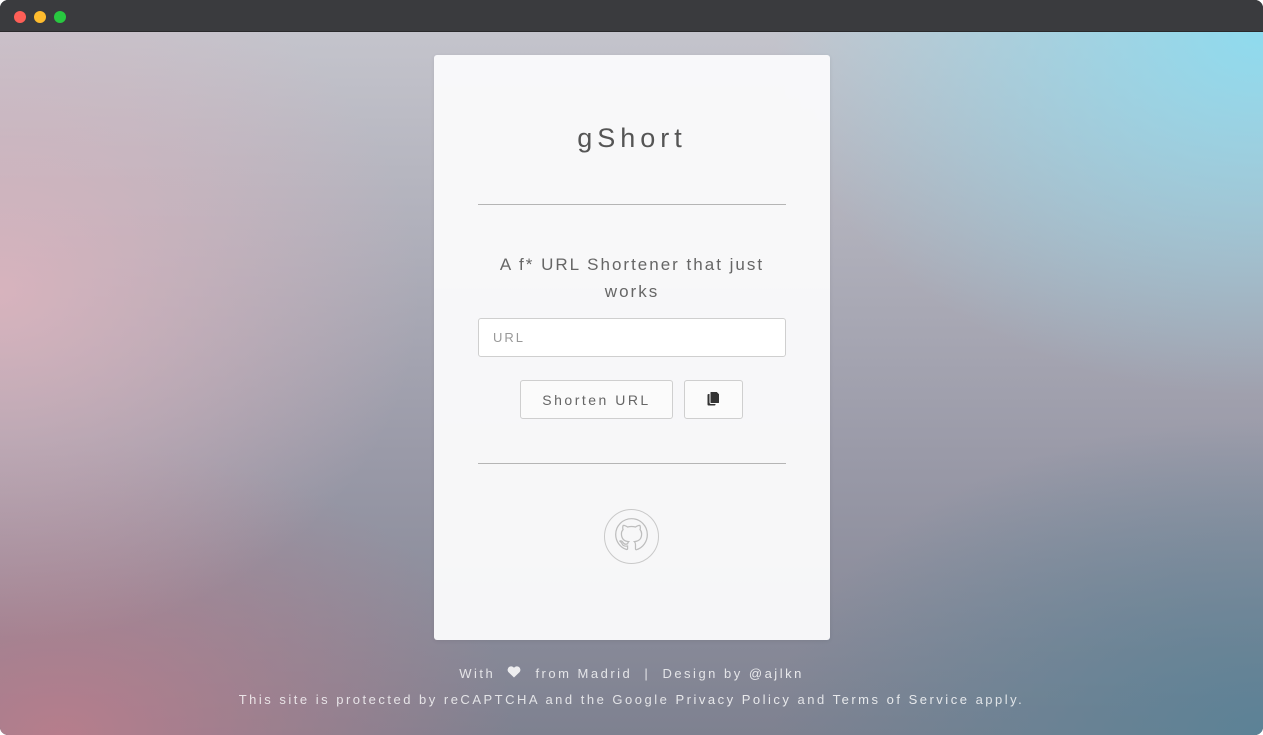 Image resolution: width=1263 pixels, height=735 pixels. What do you see at coordinates (632, 278) in the screenshot?
I see `tagline: A f* URL Shortener that just works` at bounding box center [632, 278].